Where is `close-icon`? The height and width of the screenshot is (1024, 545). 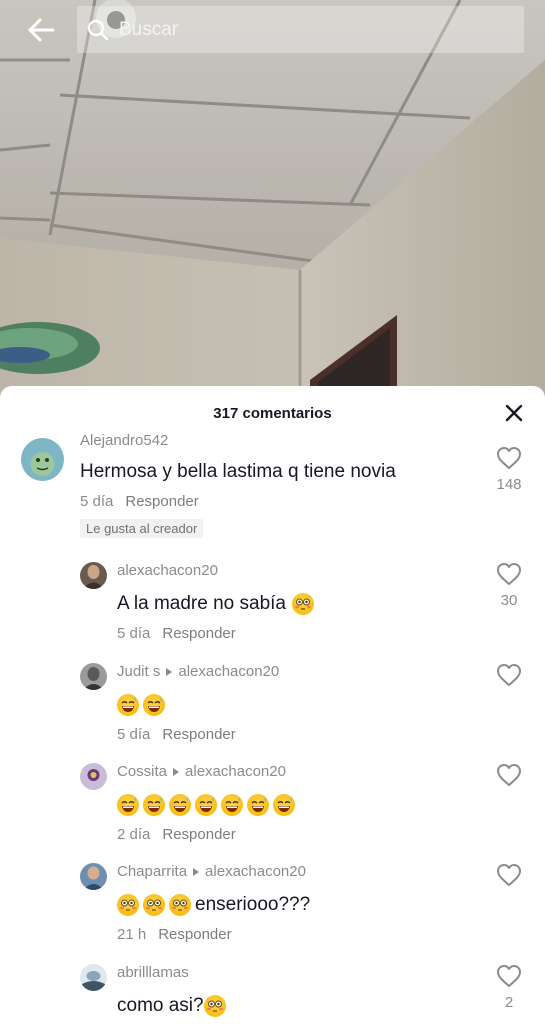 close-icon is located at coordinates (514, 413).